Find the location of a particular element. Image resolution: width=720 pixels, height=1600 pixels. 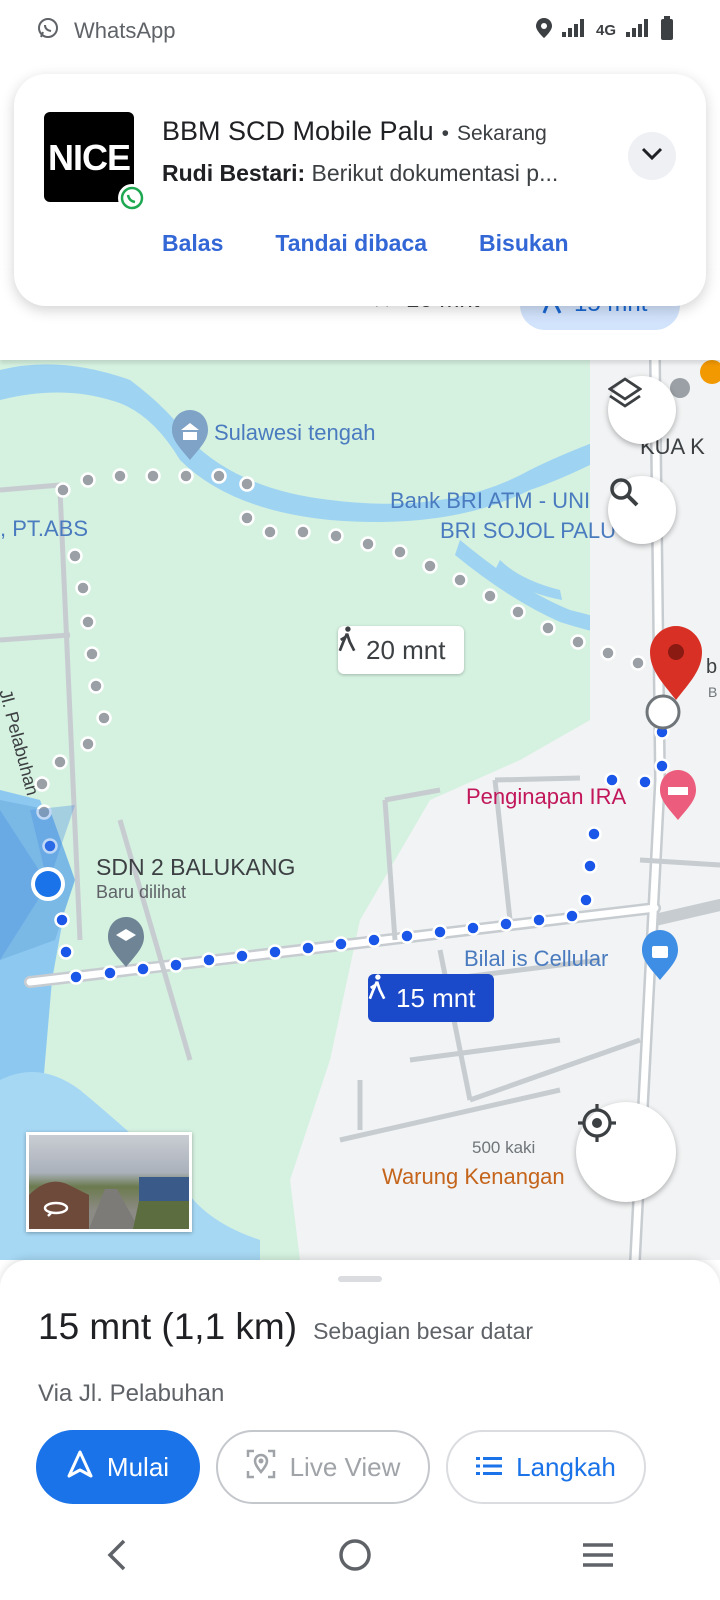

live-view-button: Live View is located at coordinates (323, 1467).